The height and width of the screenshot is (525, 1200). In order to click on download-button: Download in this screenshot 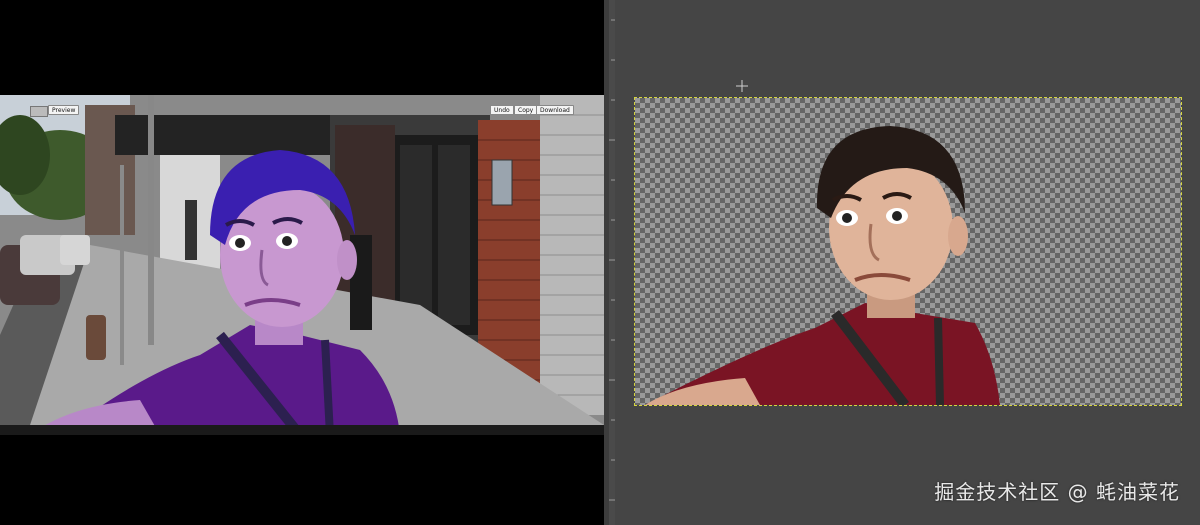, I will do `click(555, 110)`.